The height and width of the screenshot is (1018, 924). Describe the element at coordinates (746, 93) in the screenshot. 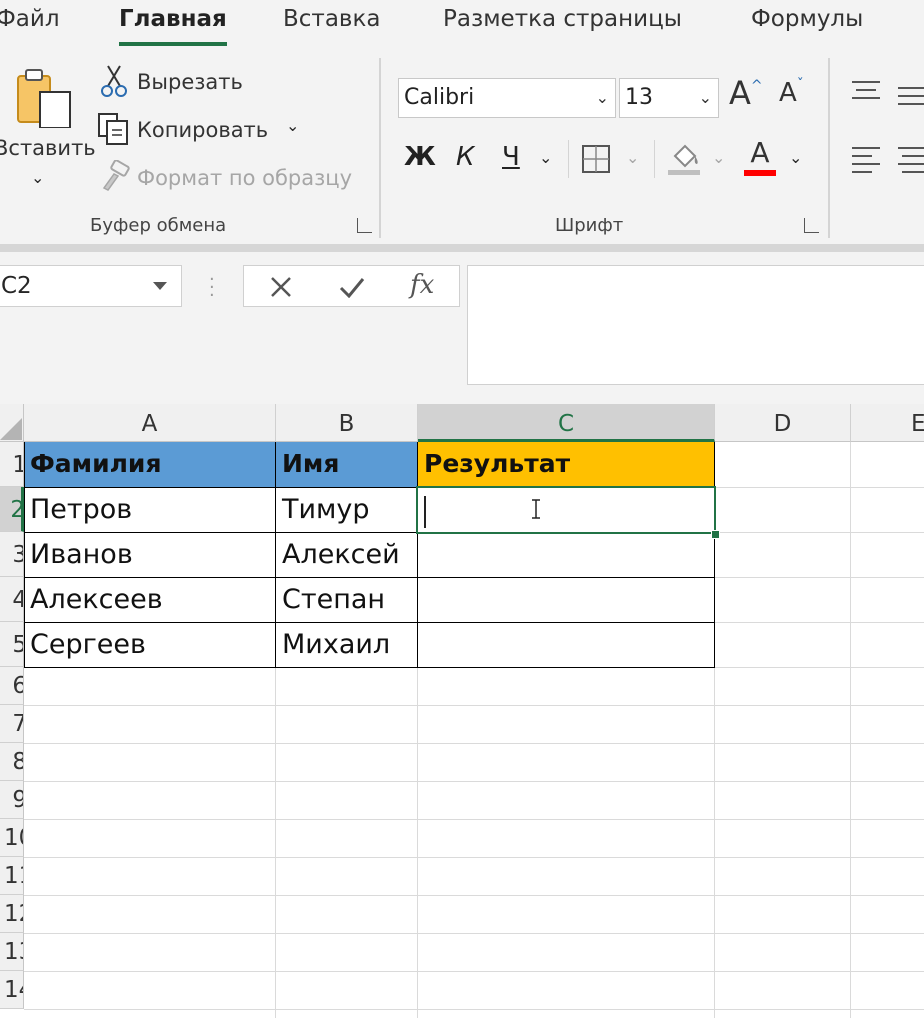

I see `increase-font-button: A^` at that location.